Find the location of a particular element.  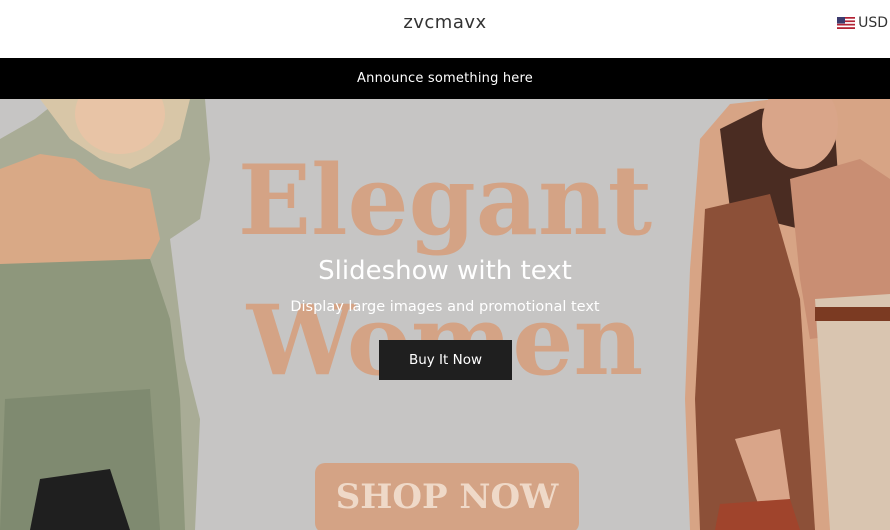

announcement-text: Announce something here is located at coordinates (445, 78).